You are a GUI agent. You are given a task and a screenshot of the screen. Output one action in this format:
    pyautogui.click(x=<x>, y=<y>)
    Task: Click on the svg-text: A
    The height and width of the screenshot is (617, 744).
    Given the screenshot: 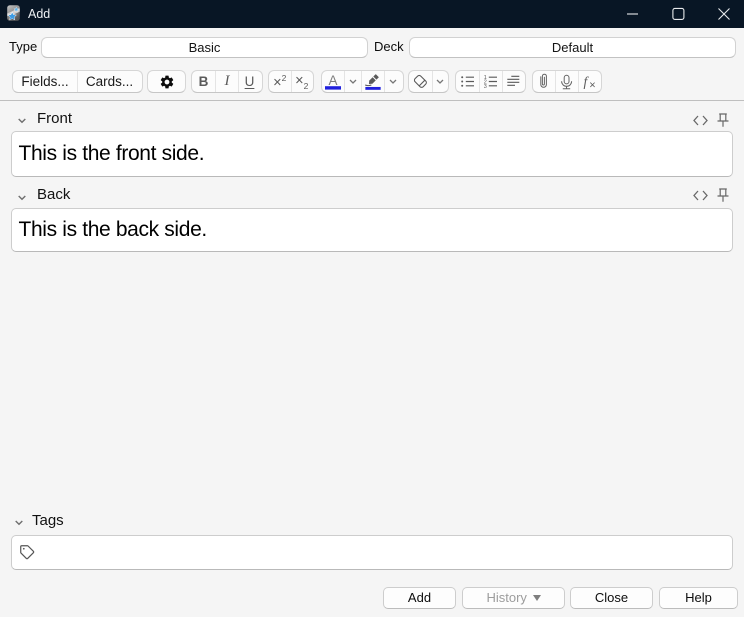 What is the action you would take?
    pyautogui.click(x=332, y=80)
    